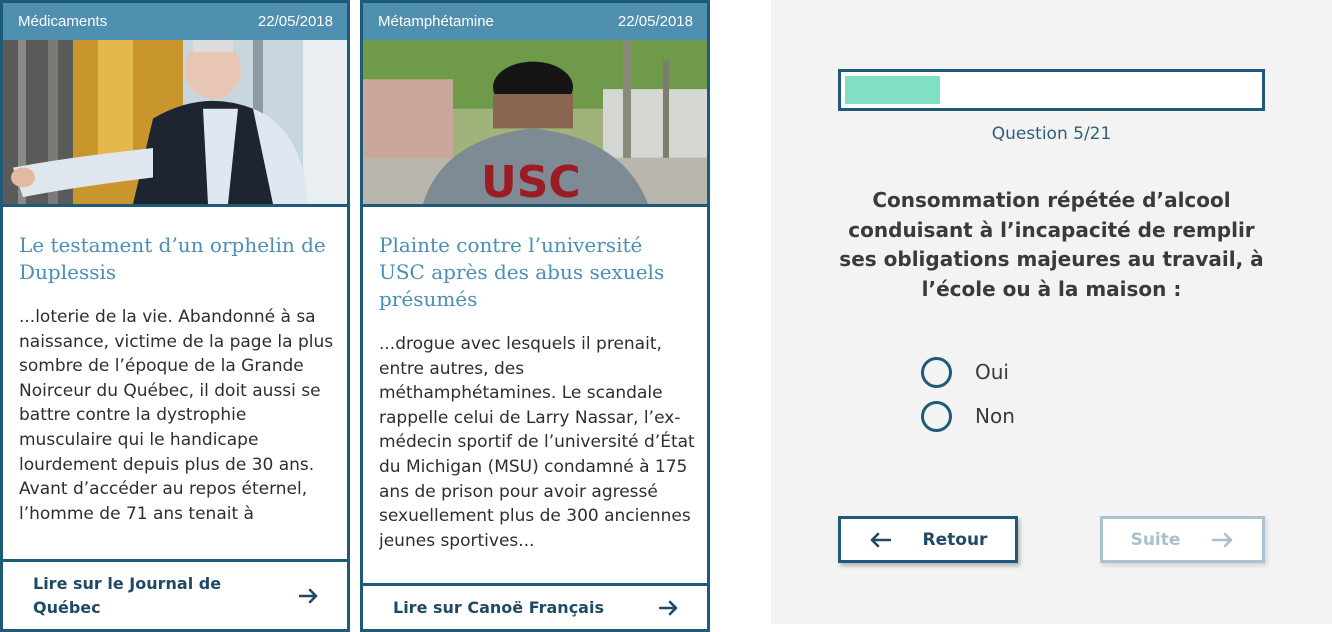 This screenshot has height=632, width=1332. I want to click on progress-bar, so click(1051, 90).